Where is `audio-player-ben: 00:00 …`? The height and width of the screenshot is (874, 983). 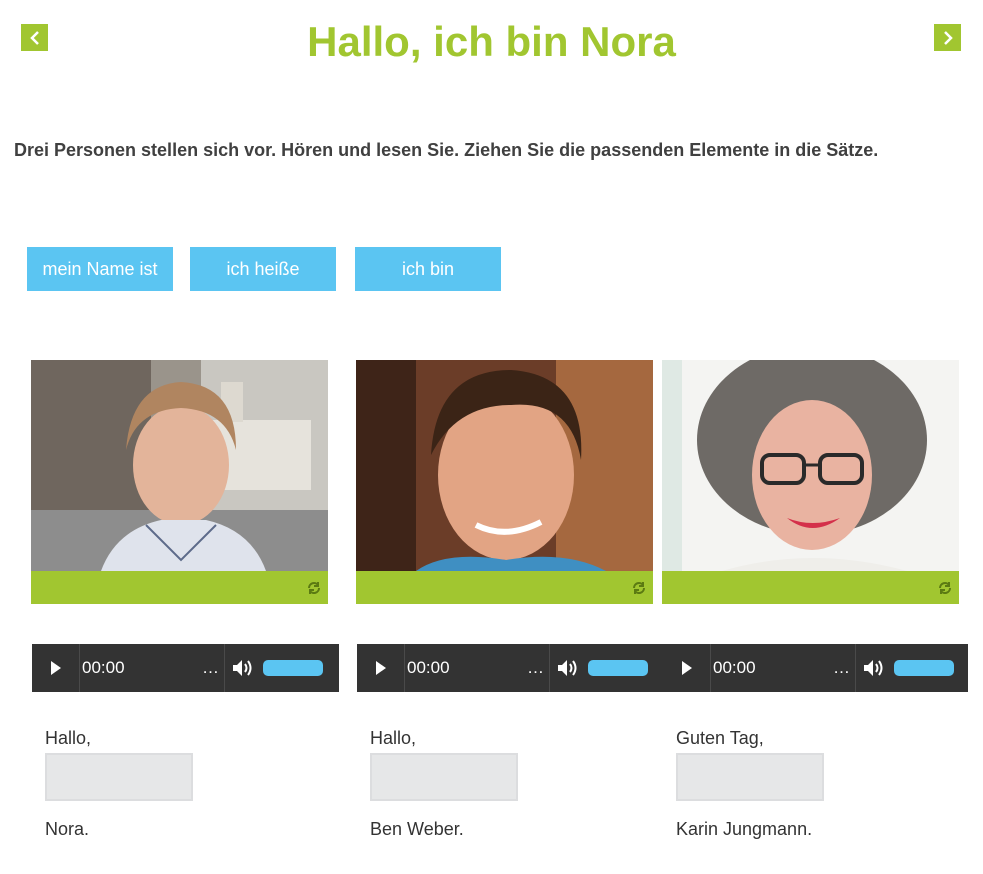
audio-player-ben: 00:00 … is located at coordinates (510, 668).